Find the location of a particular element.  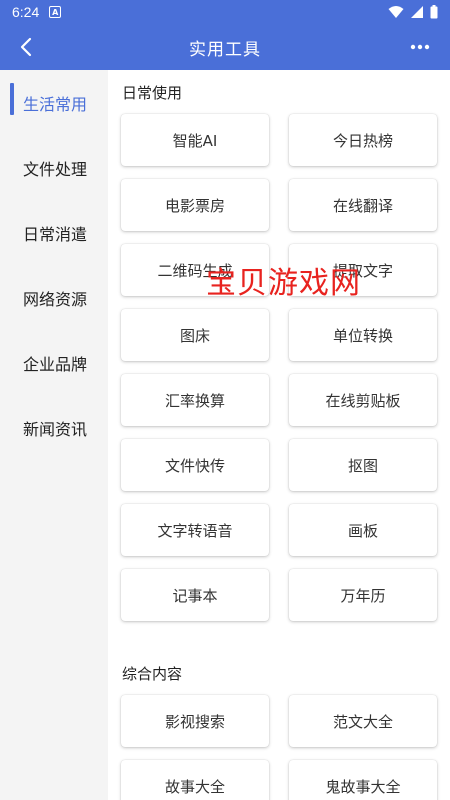

sidebar-item-life: 生活常用 is located at coordinates (54, 102).